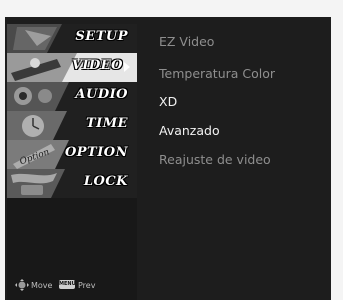 Image resolution: width=343 pixels, height=300 pixels. Describe the element at coordinates (22, 285) in the screenshot. I see `four-way-arrow-icon` at that location.